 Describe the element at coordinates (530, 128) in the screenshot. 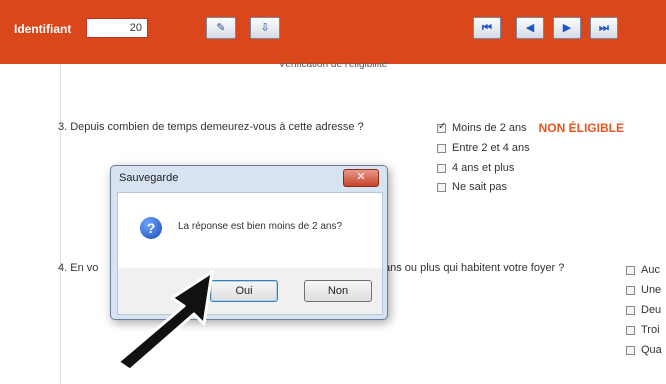

I see `q3-option-1: Moins de 2 ans NON ÉLIGIBLE` at that location.